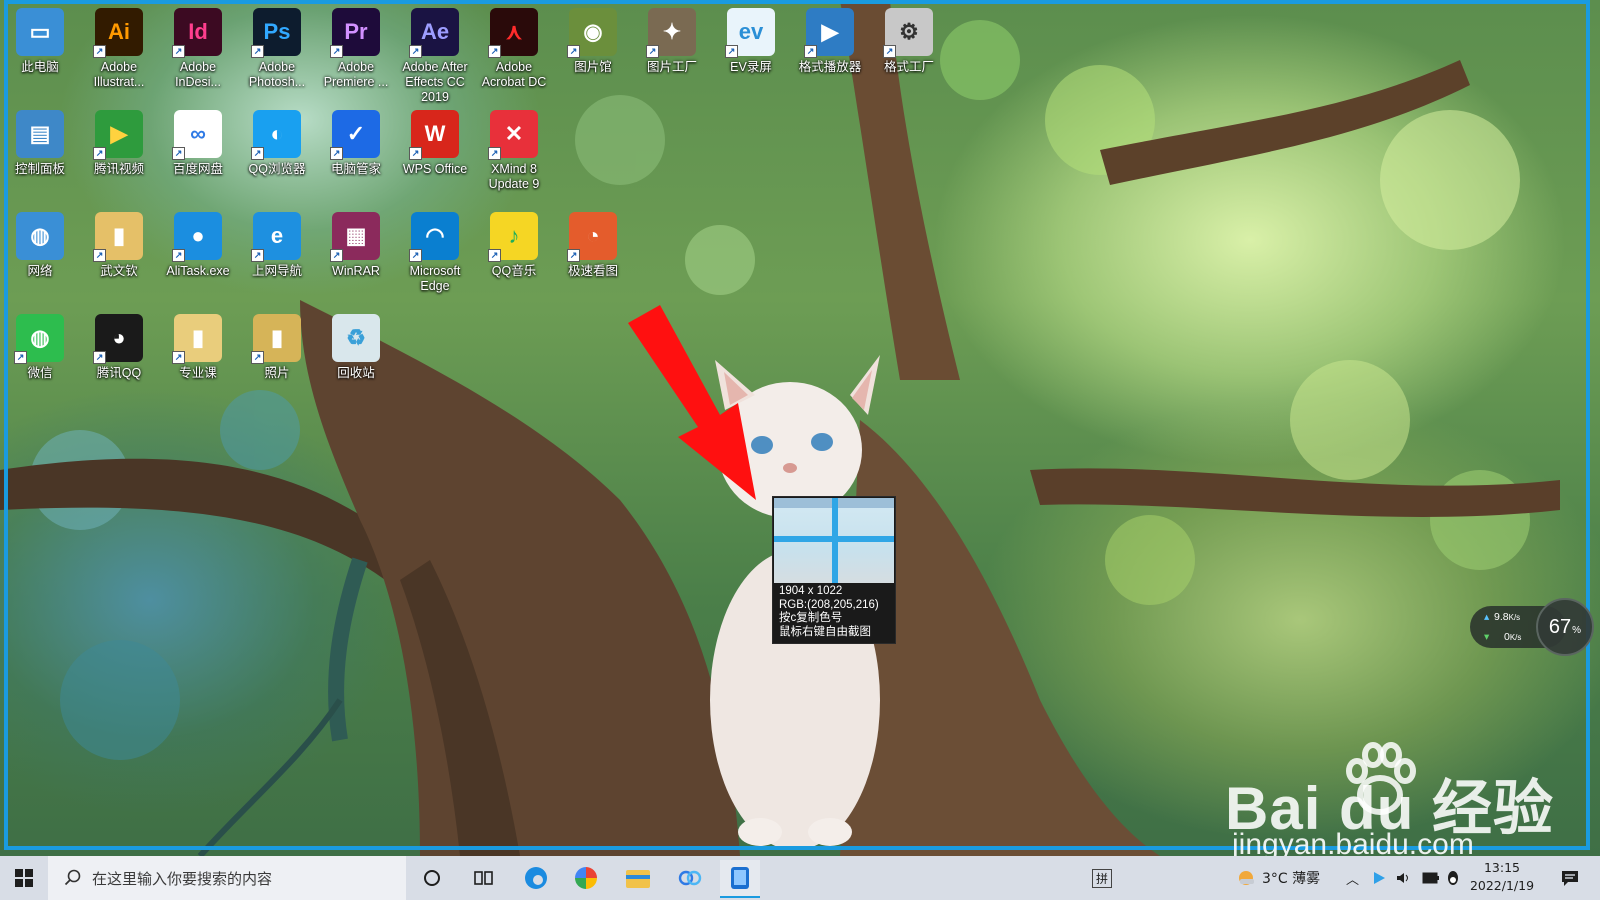 Image resolution: width=1600 pixels, height=900 pixels. I want to click on upload-value: 9.8, so click(1501, 617).